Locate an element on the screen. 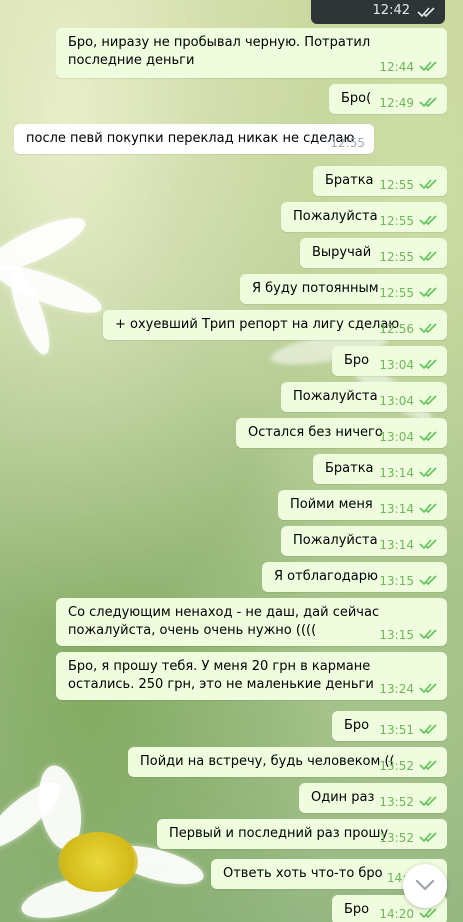 The height and width of the screenshot is (922, 463). message-bubble-outgoing: Бро 13:04 is located at coordinates (389, 361).